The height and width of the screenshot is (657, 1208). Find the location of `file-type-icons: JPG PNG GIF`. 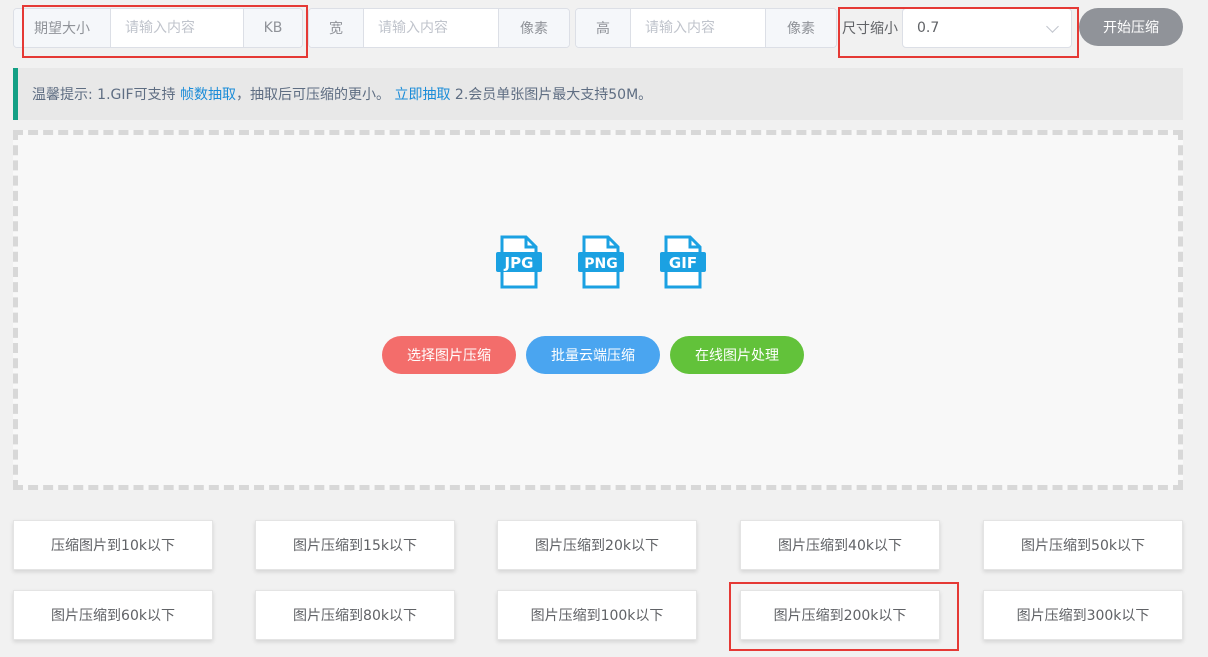

file-type-icons: JPG PNG GIF is located at coordinates (601, 262).